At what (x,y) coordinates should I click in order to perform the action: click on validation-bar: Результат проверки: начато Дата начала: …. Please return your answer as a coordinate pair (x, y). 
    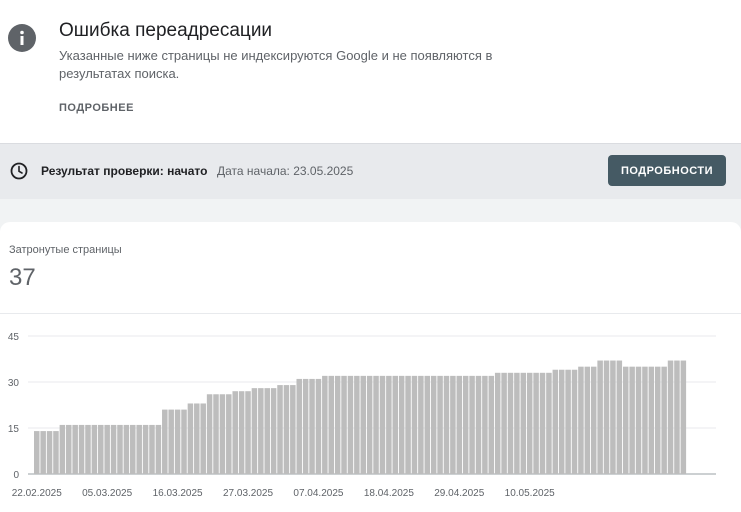
    Looking at the image, I should click on (370, 171).